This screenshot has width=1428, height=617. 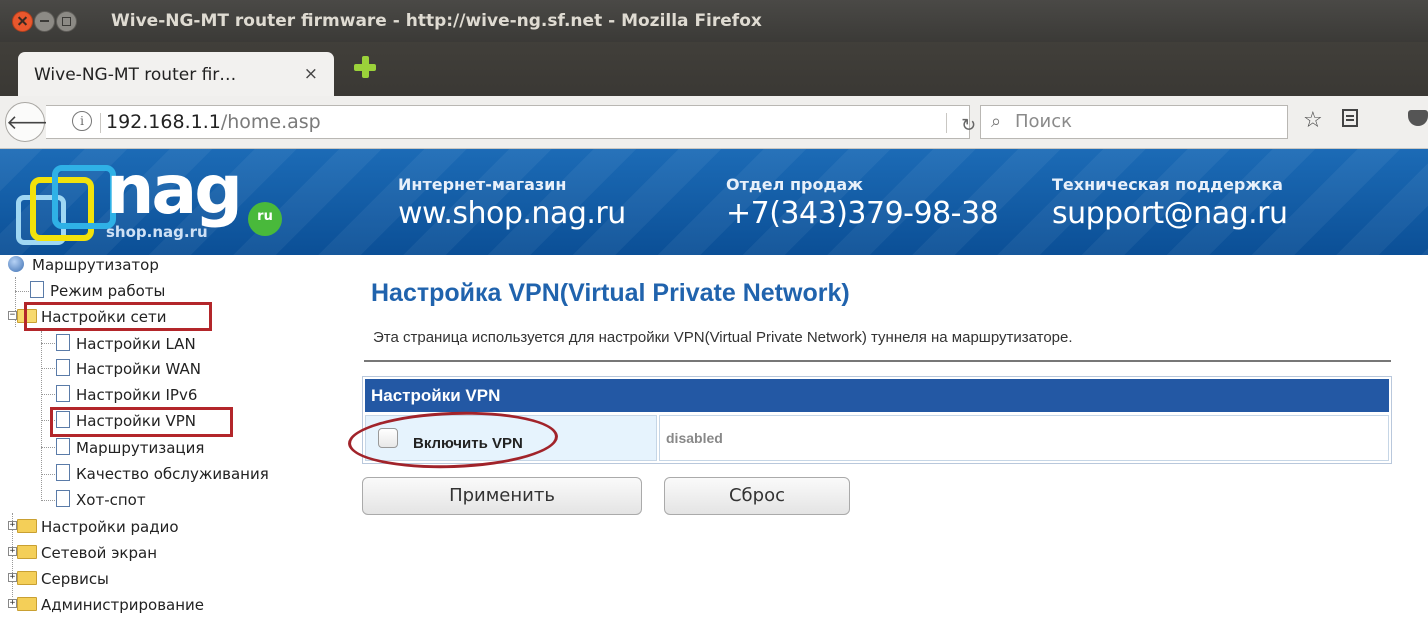 What do you see at coordinates (502, 496) in the screenshot?
I see `apply-button: Применить` at bounding box center [502, 496].